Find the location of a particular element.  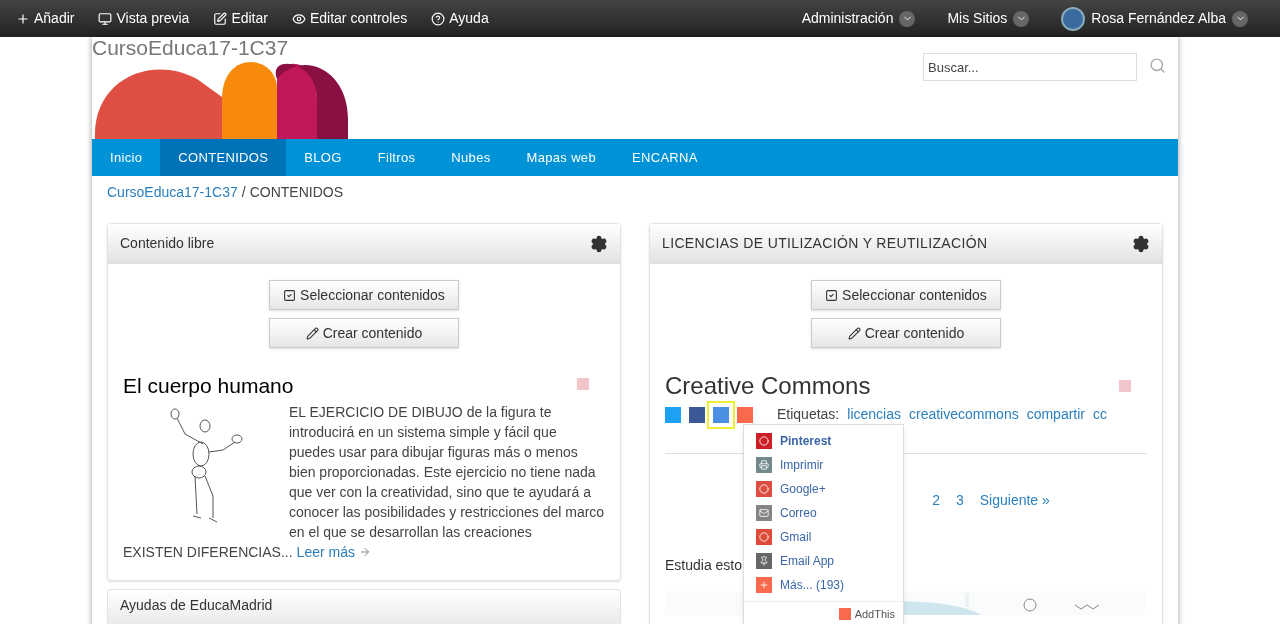

monitor-icon is located at coordinates (105, 18).